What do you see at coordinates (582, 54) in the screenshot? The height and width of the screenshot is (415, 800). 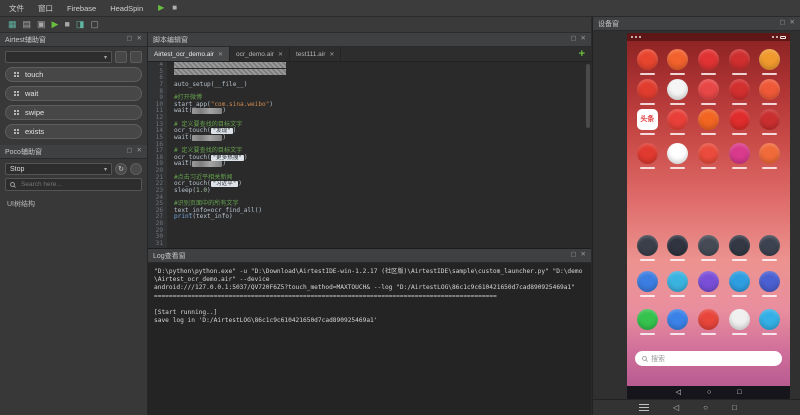 I see `new-tab-button: +` at bounding box center [582, 54].